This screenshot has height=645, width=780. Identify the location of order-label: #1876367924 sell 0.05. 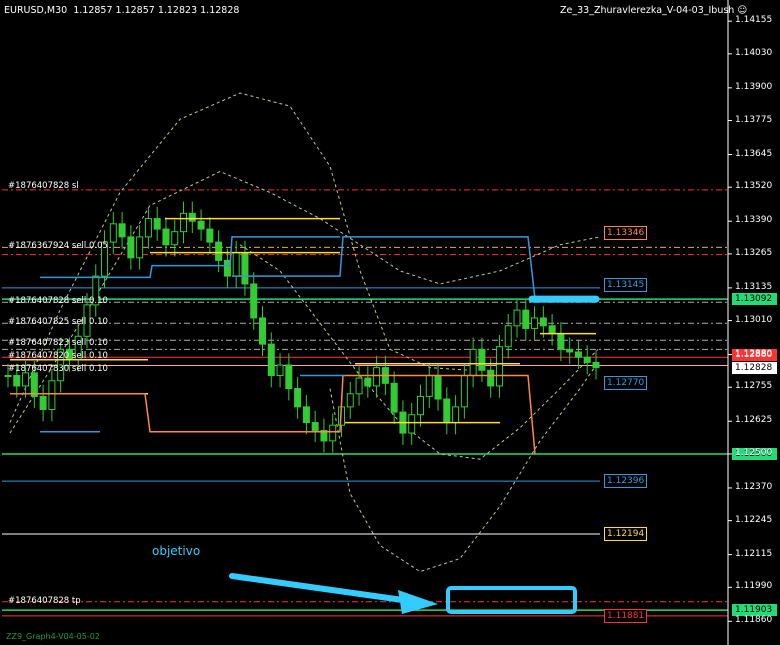
(58, 246).